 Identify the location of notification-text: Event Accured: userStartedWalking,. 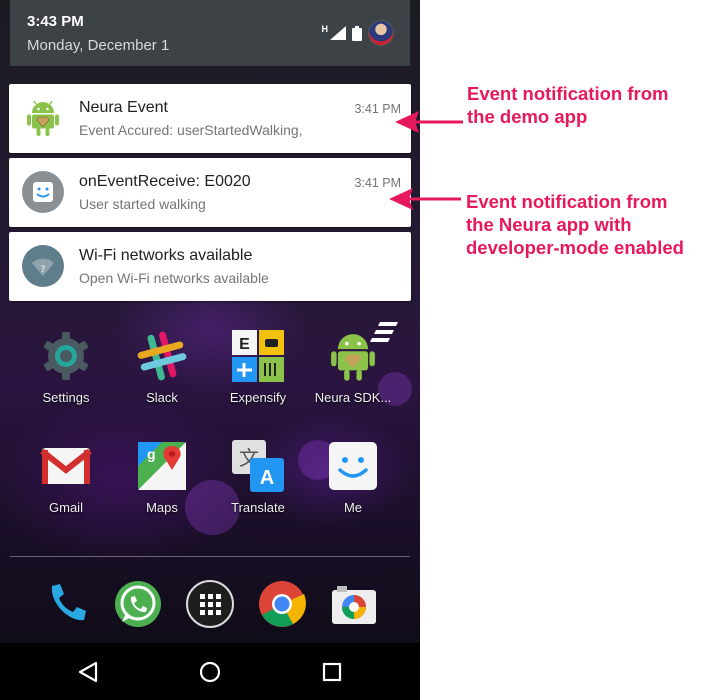
(191, 130).